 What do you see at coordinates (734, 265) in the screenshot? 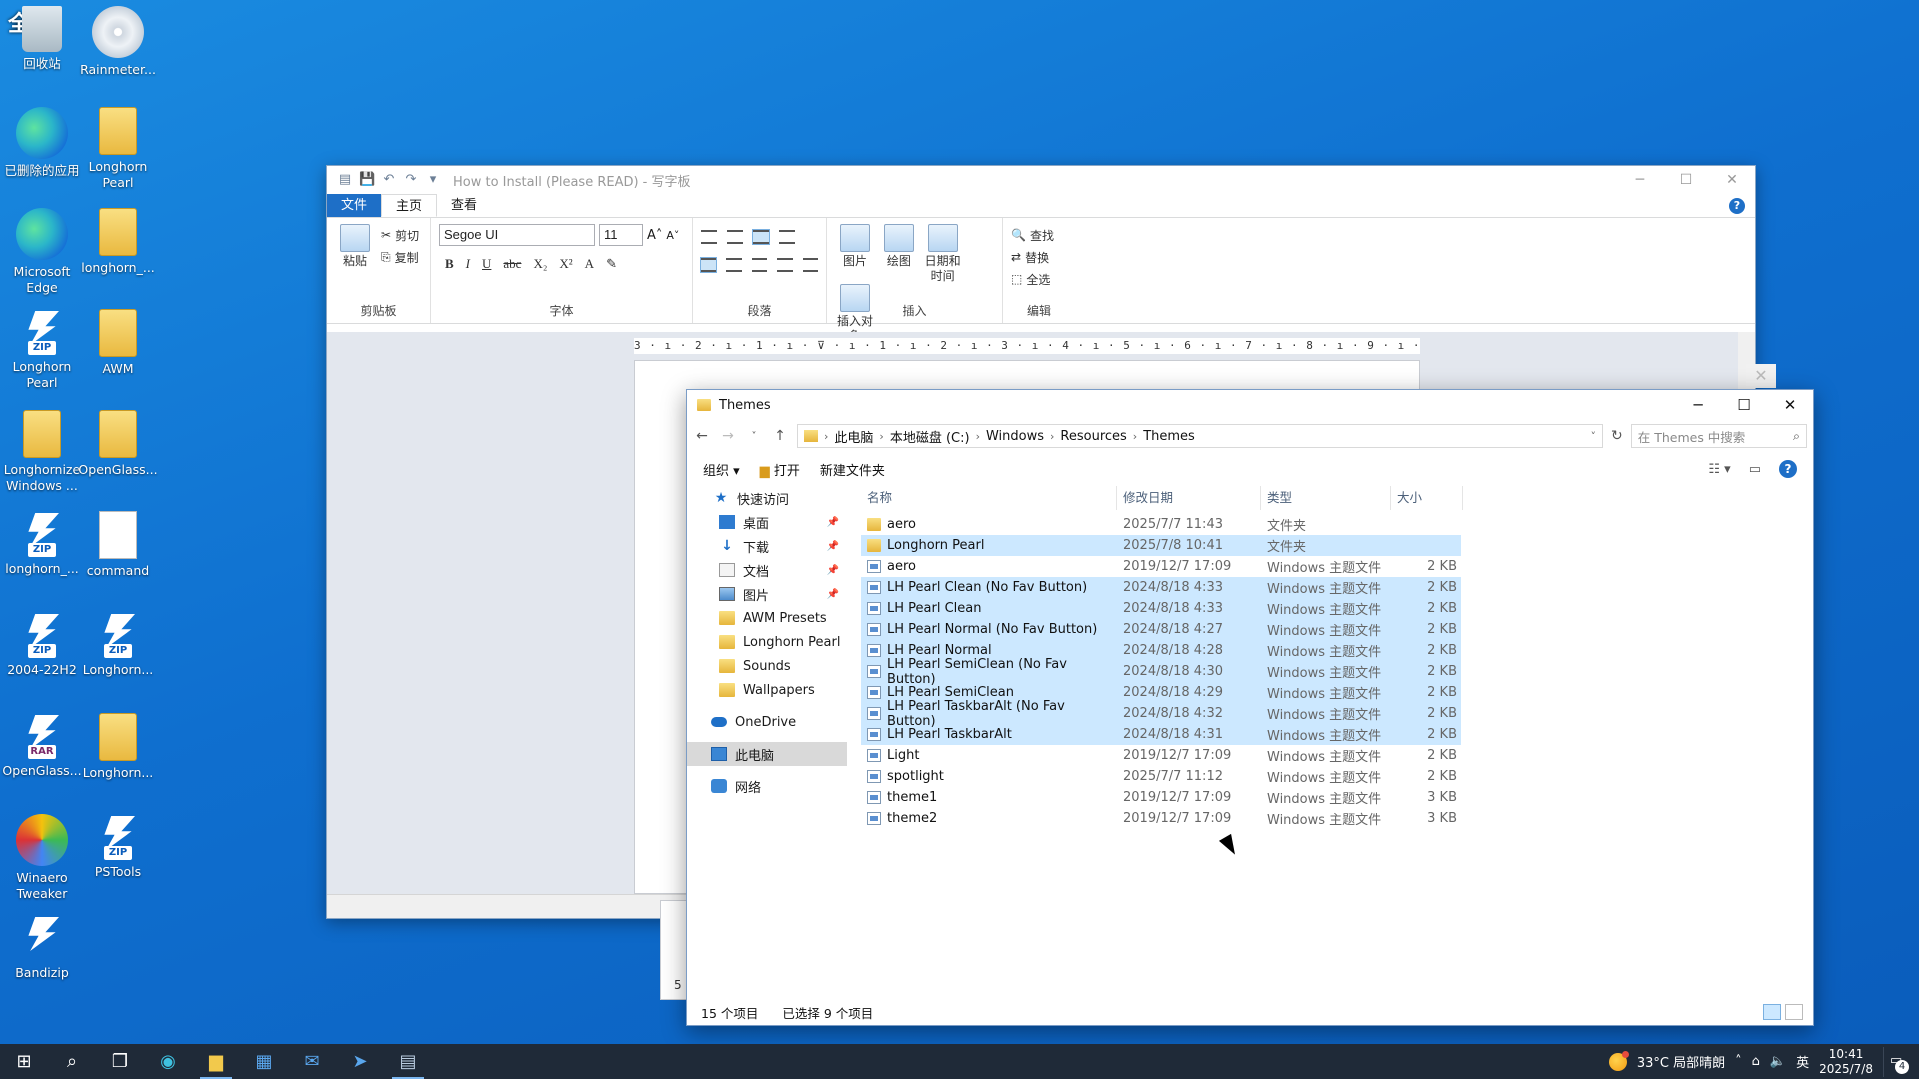
I see `align-center-icon` at bounding box center [734, 265].